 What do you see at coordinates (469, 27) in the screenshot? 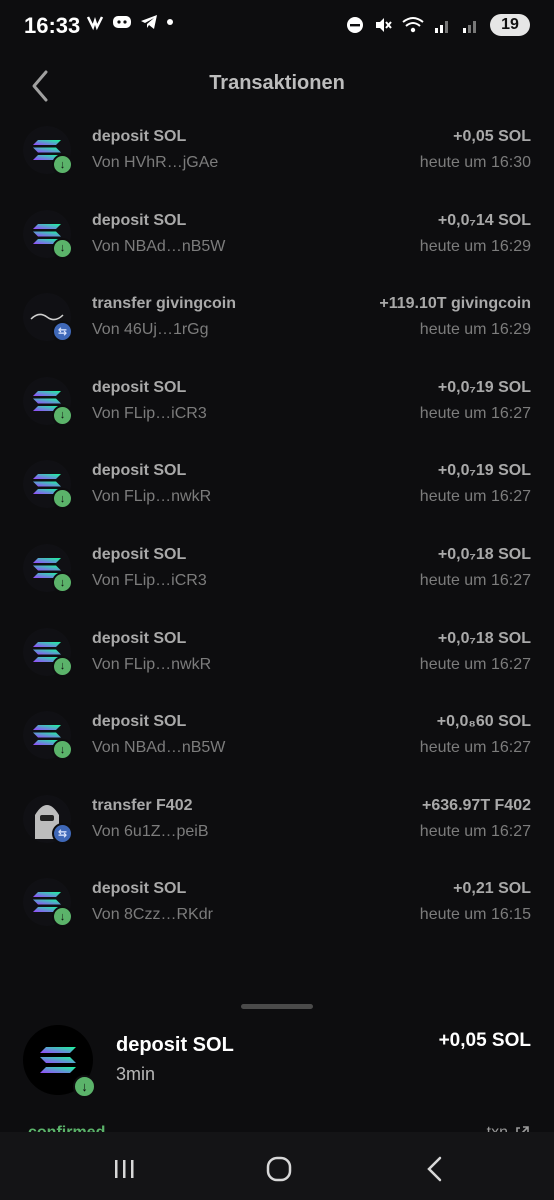
I see `signal2-icon` at bounding box center [469, 27].